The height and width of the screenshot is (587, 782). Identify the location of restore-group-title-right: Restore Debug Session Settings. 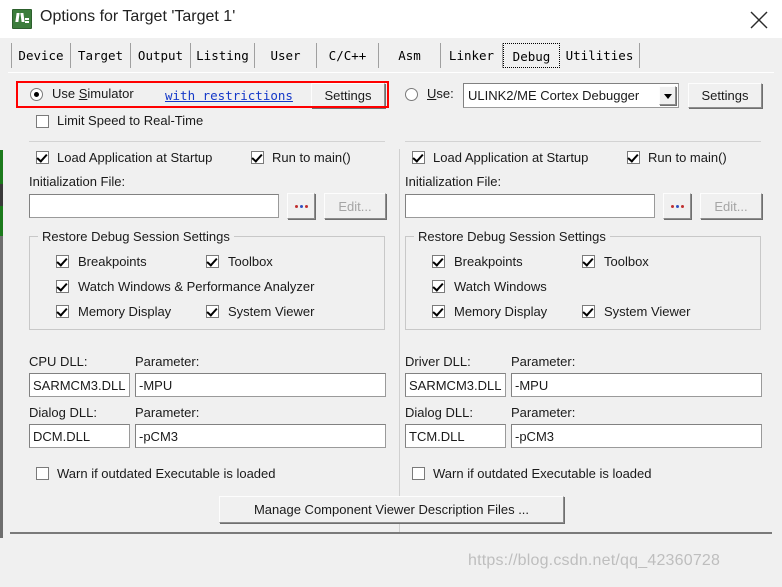
(512, 236).